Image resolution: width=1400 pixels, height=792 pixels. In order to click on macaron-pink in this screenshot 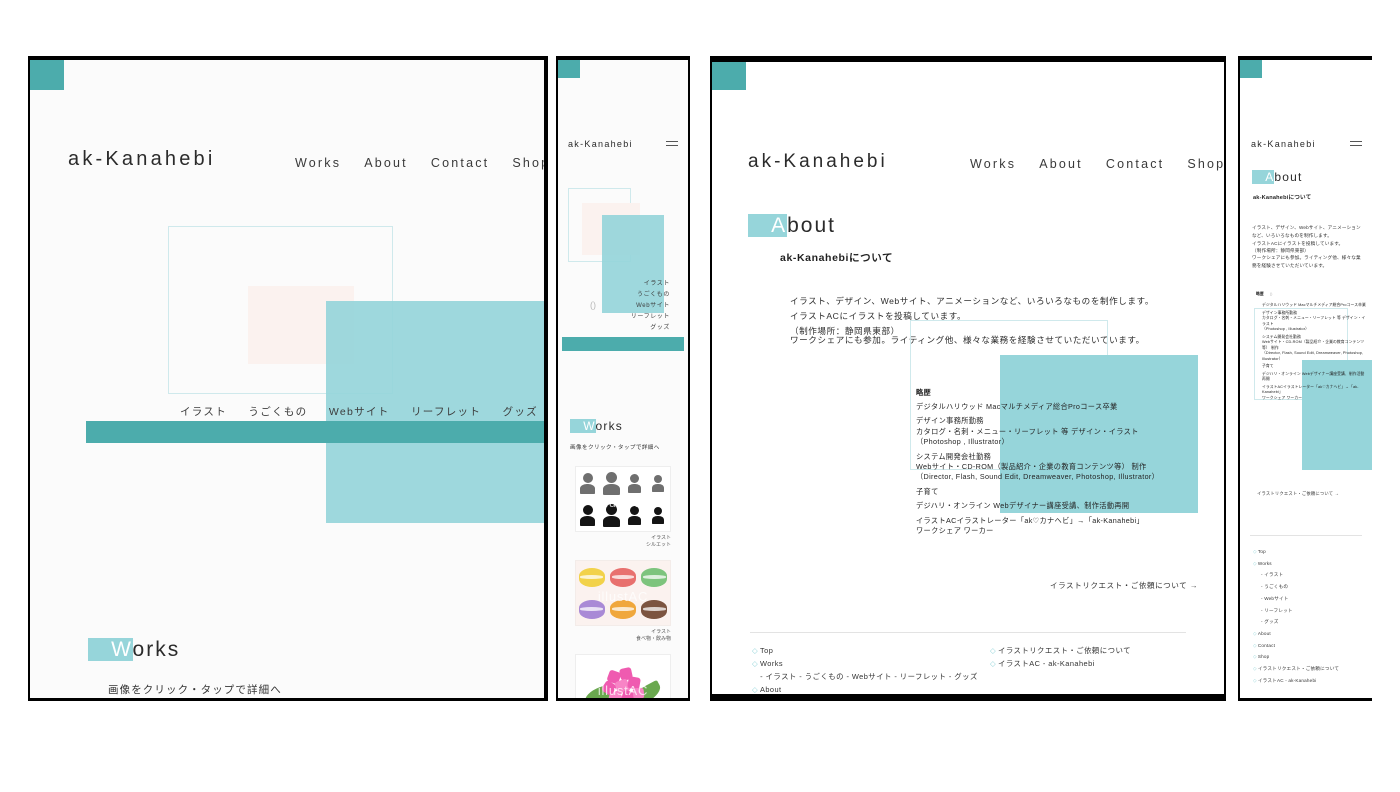, I will do `click(622, 577)`.